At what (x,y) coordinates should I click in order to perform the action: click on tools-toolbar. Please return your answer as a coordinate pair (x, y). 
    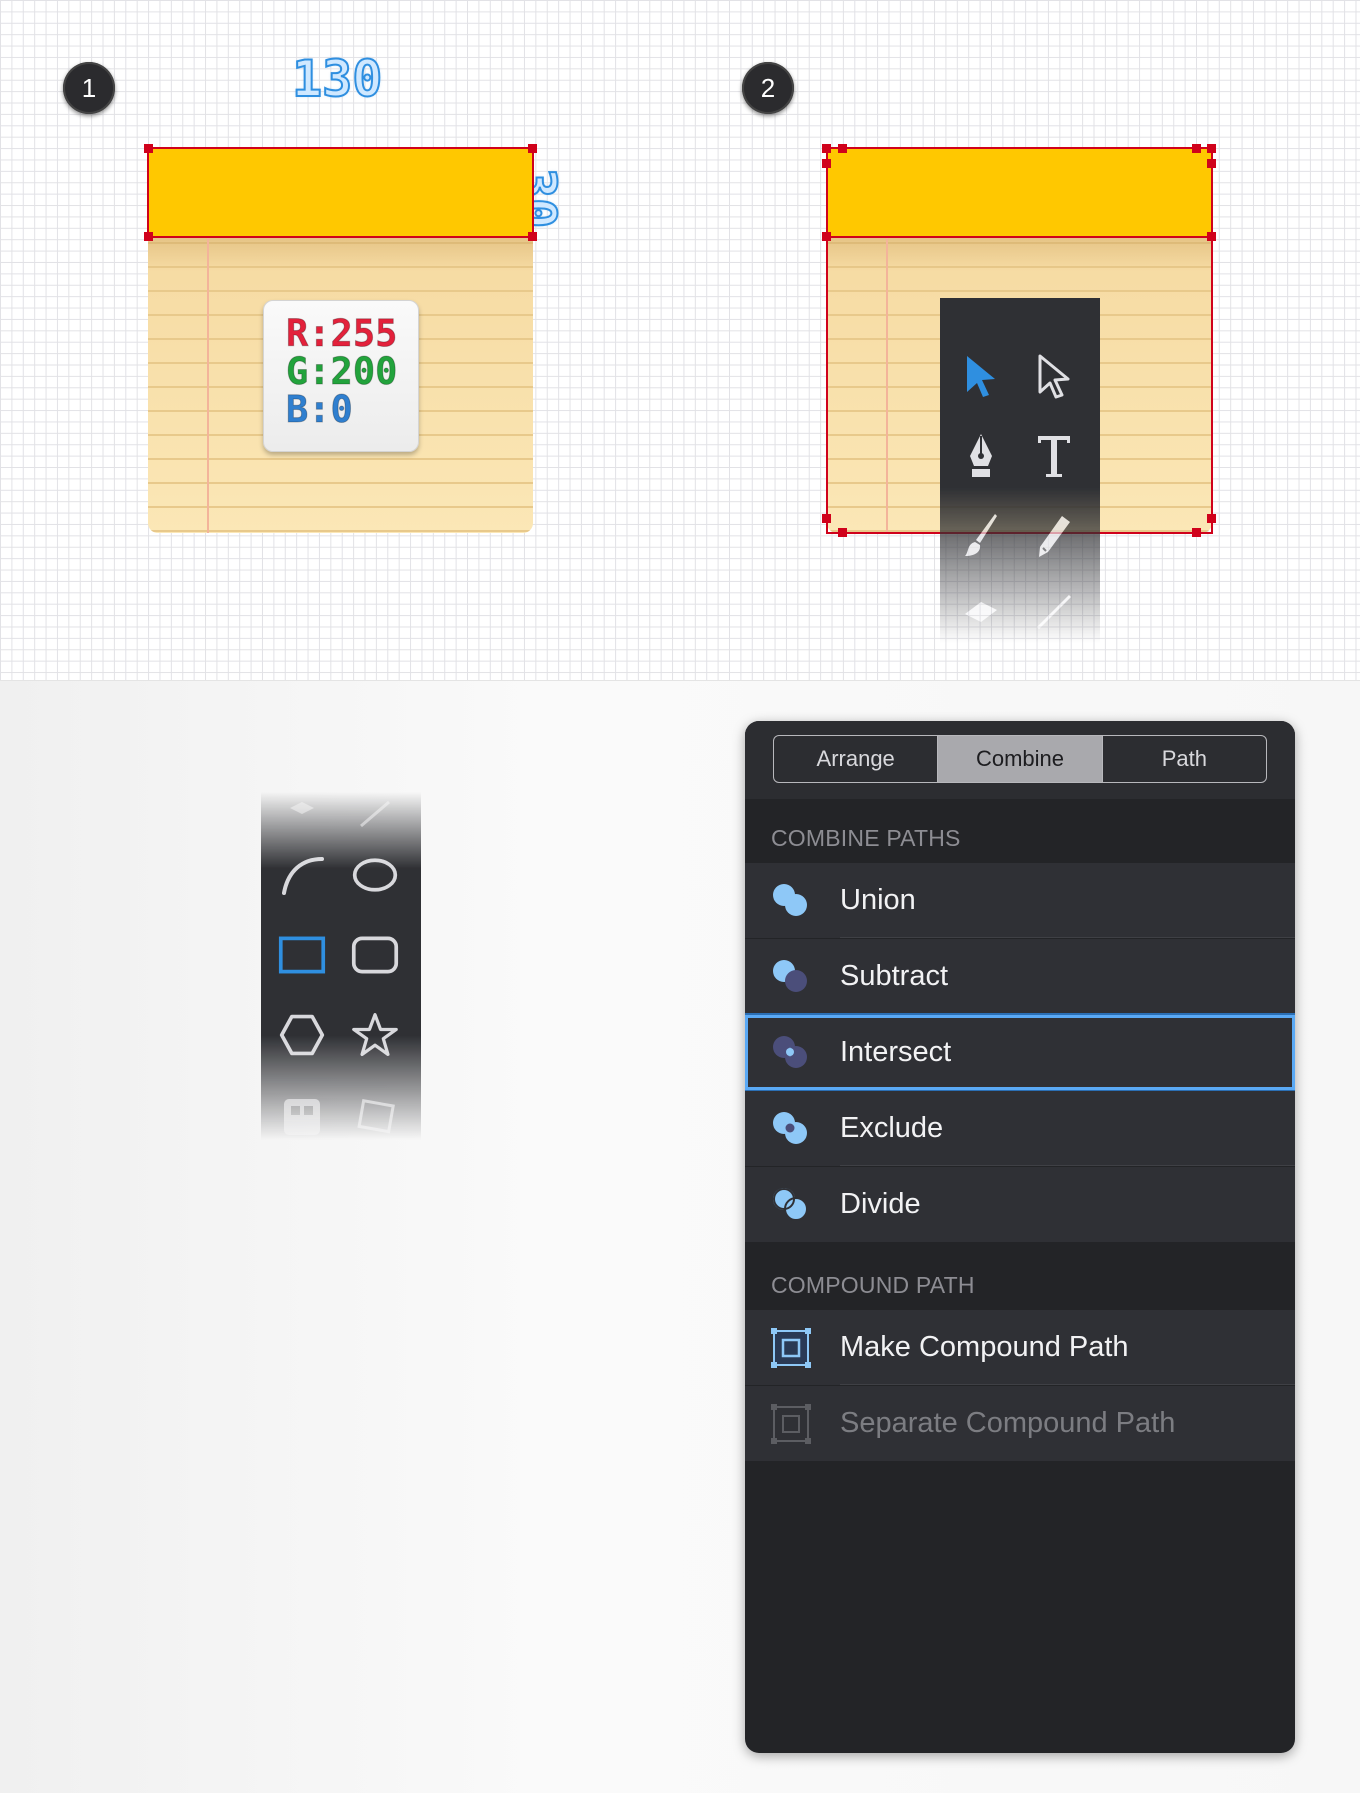
    Looking at the image, I should click on (1020, 470).